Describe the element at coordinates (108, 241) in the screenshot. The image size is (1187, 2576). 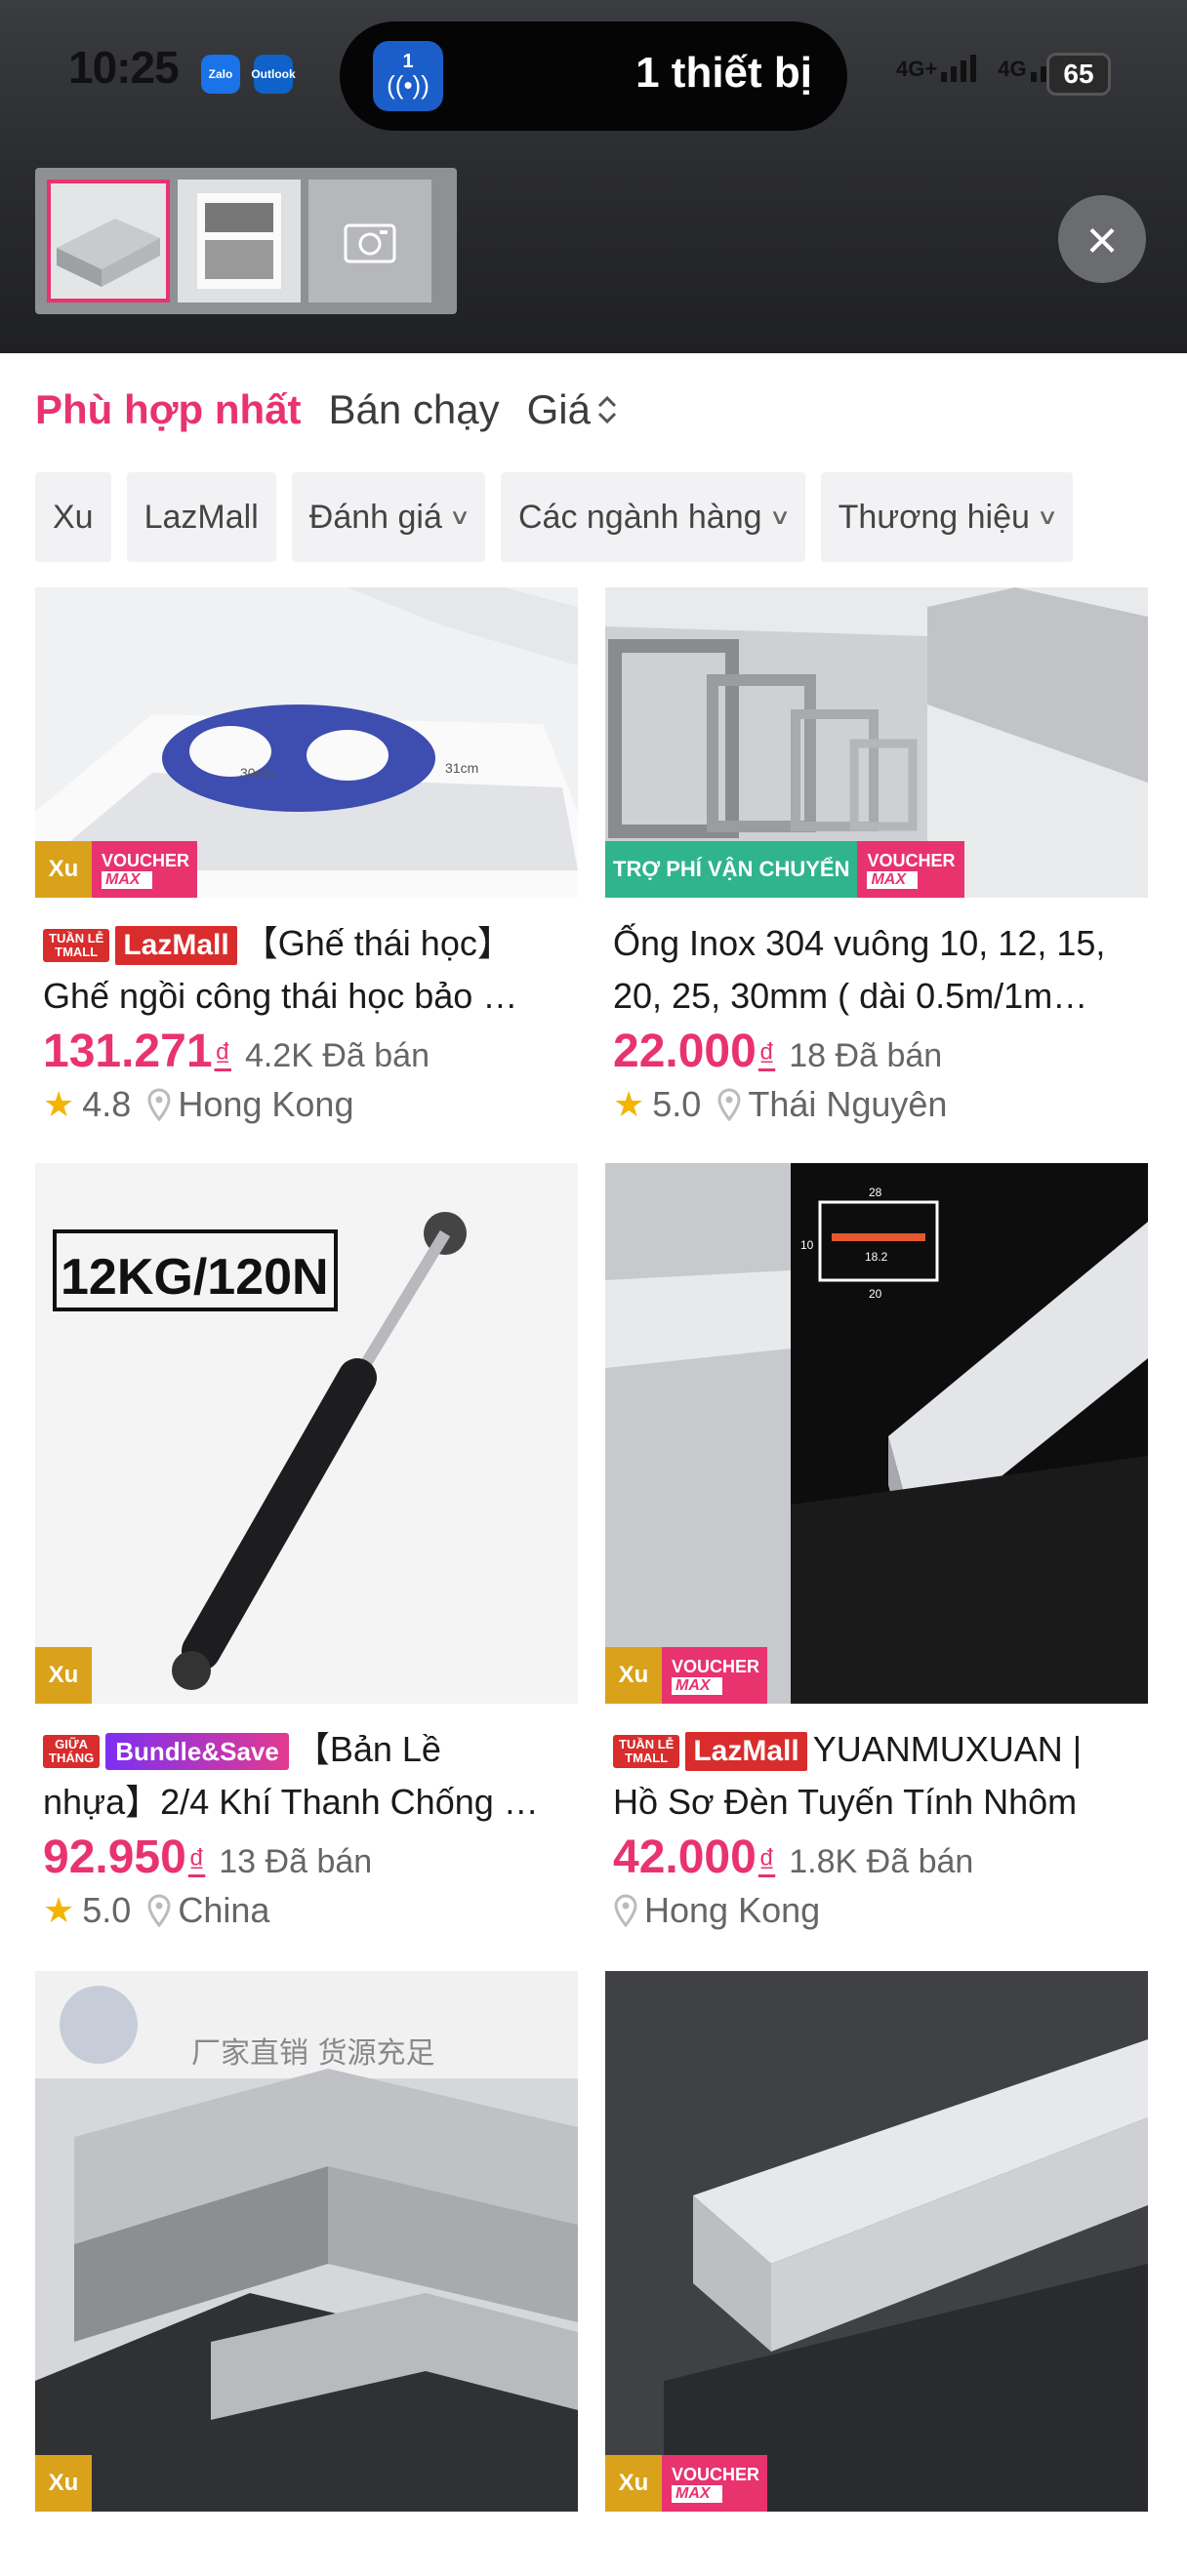
I see `thumbnail-selected` at that location.